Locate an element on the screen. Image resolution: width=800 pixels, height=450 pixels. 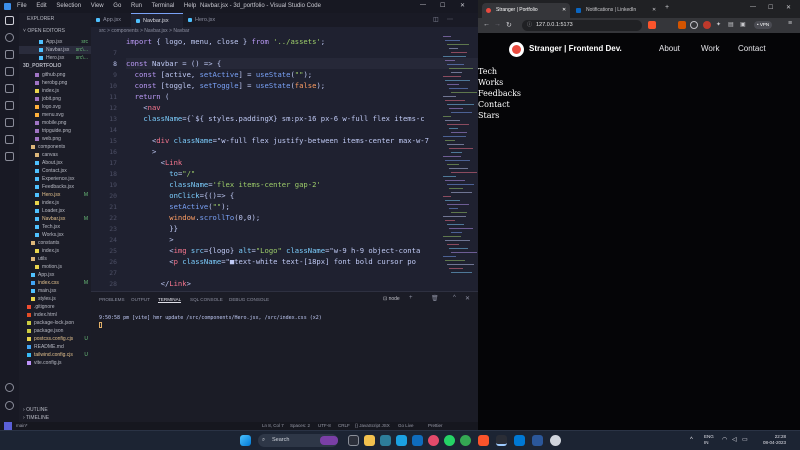
code-line: setActive(""); is located at coordinates (178, 206).